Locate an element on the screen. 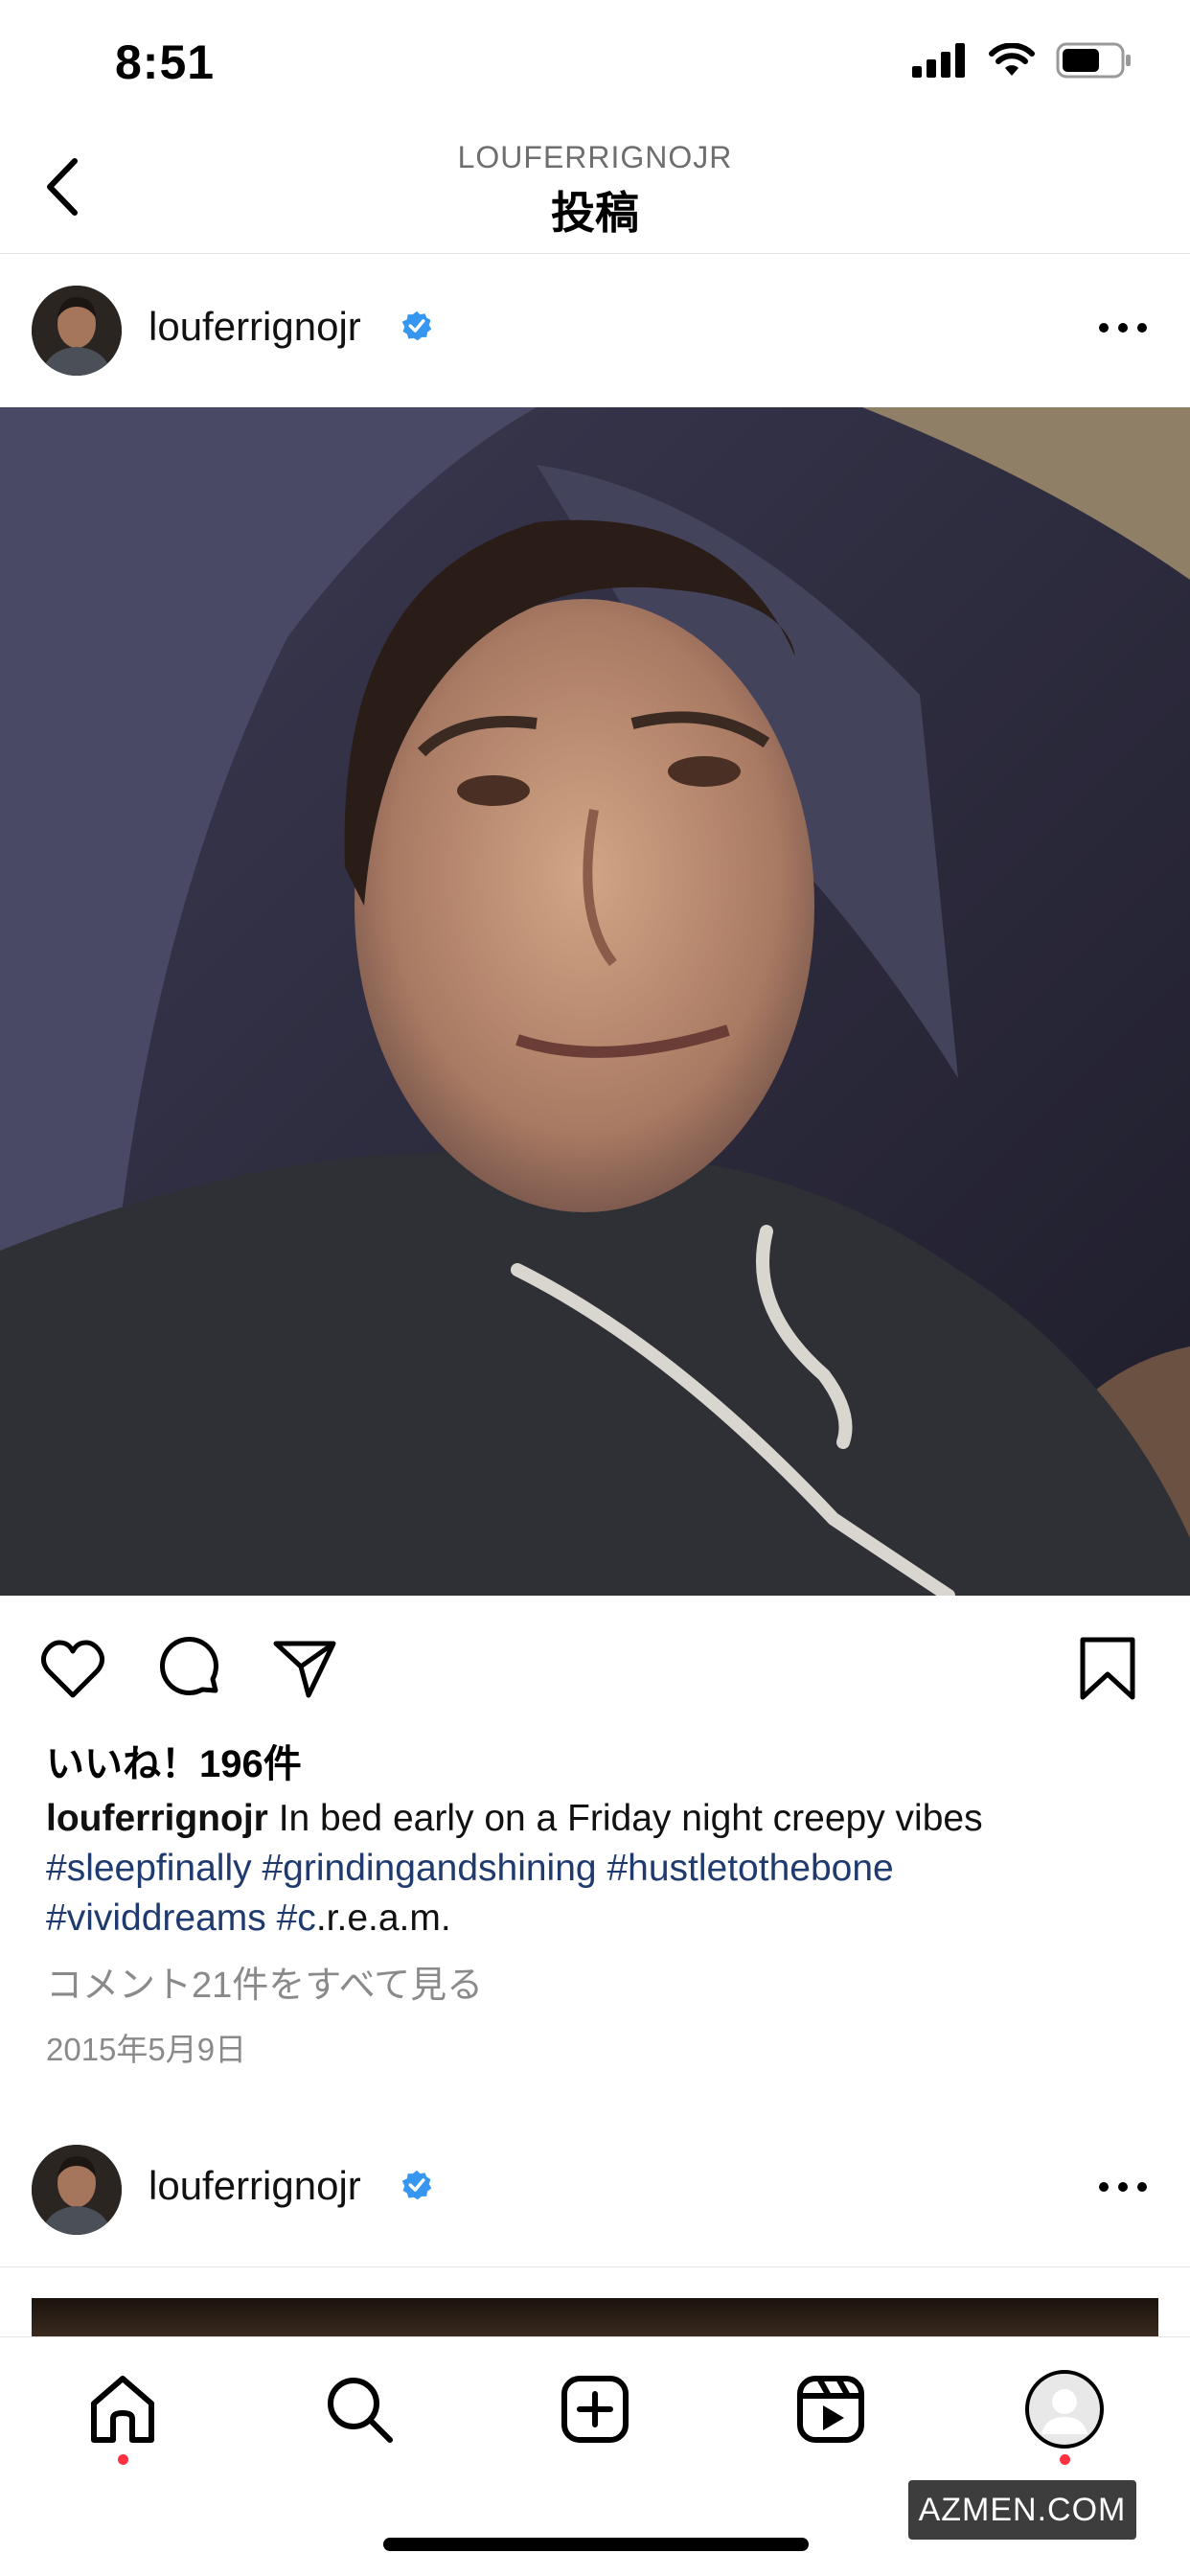 This screenshot has height=2576, width=1190. like-count: いいね！196件 is located at coordinates (174, 1760).